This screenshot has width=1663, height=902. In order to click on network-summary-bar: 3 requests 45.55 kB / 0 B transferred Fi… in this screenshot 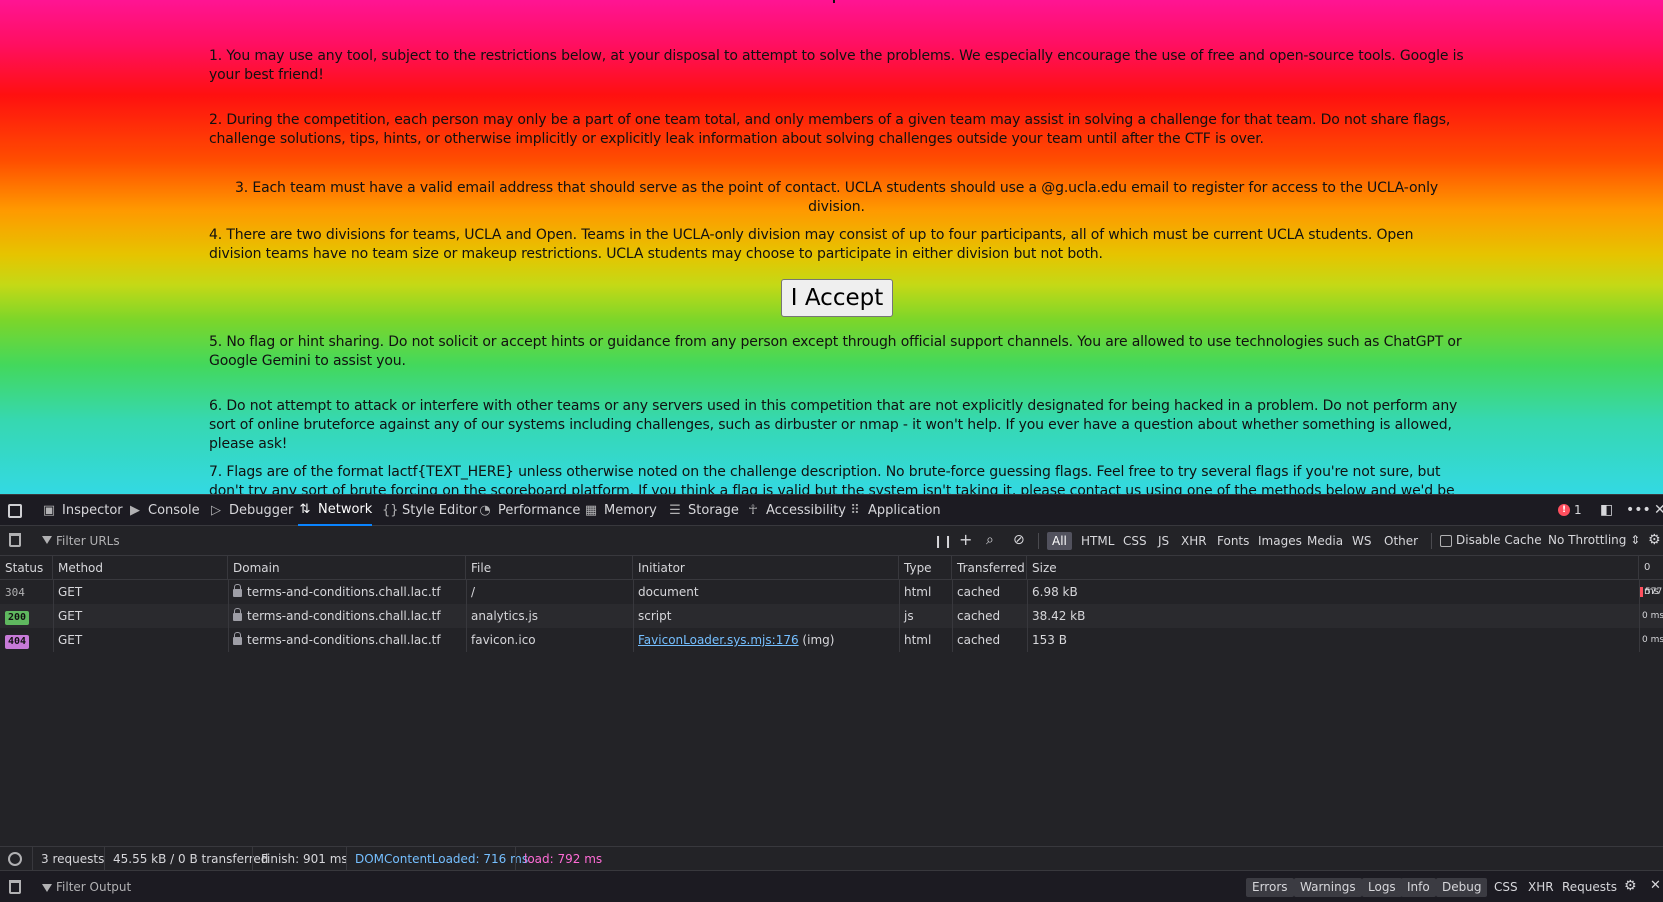, I will do `click(831, 858)`.